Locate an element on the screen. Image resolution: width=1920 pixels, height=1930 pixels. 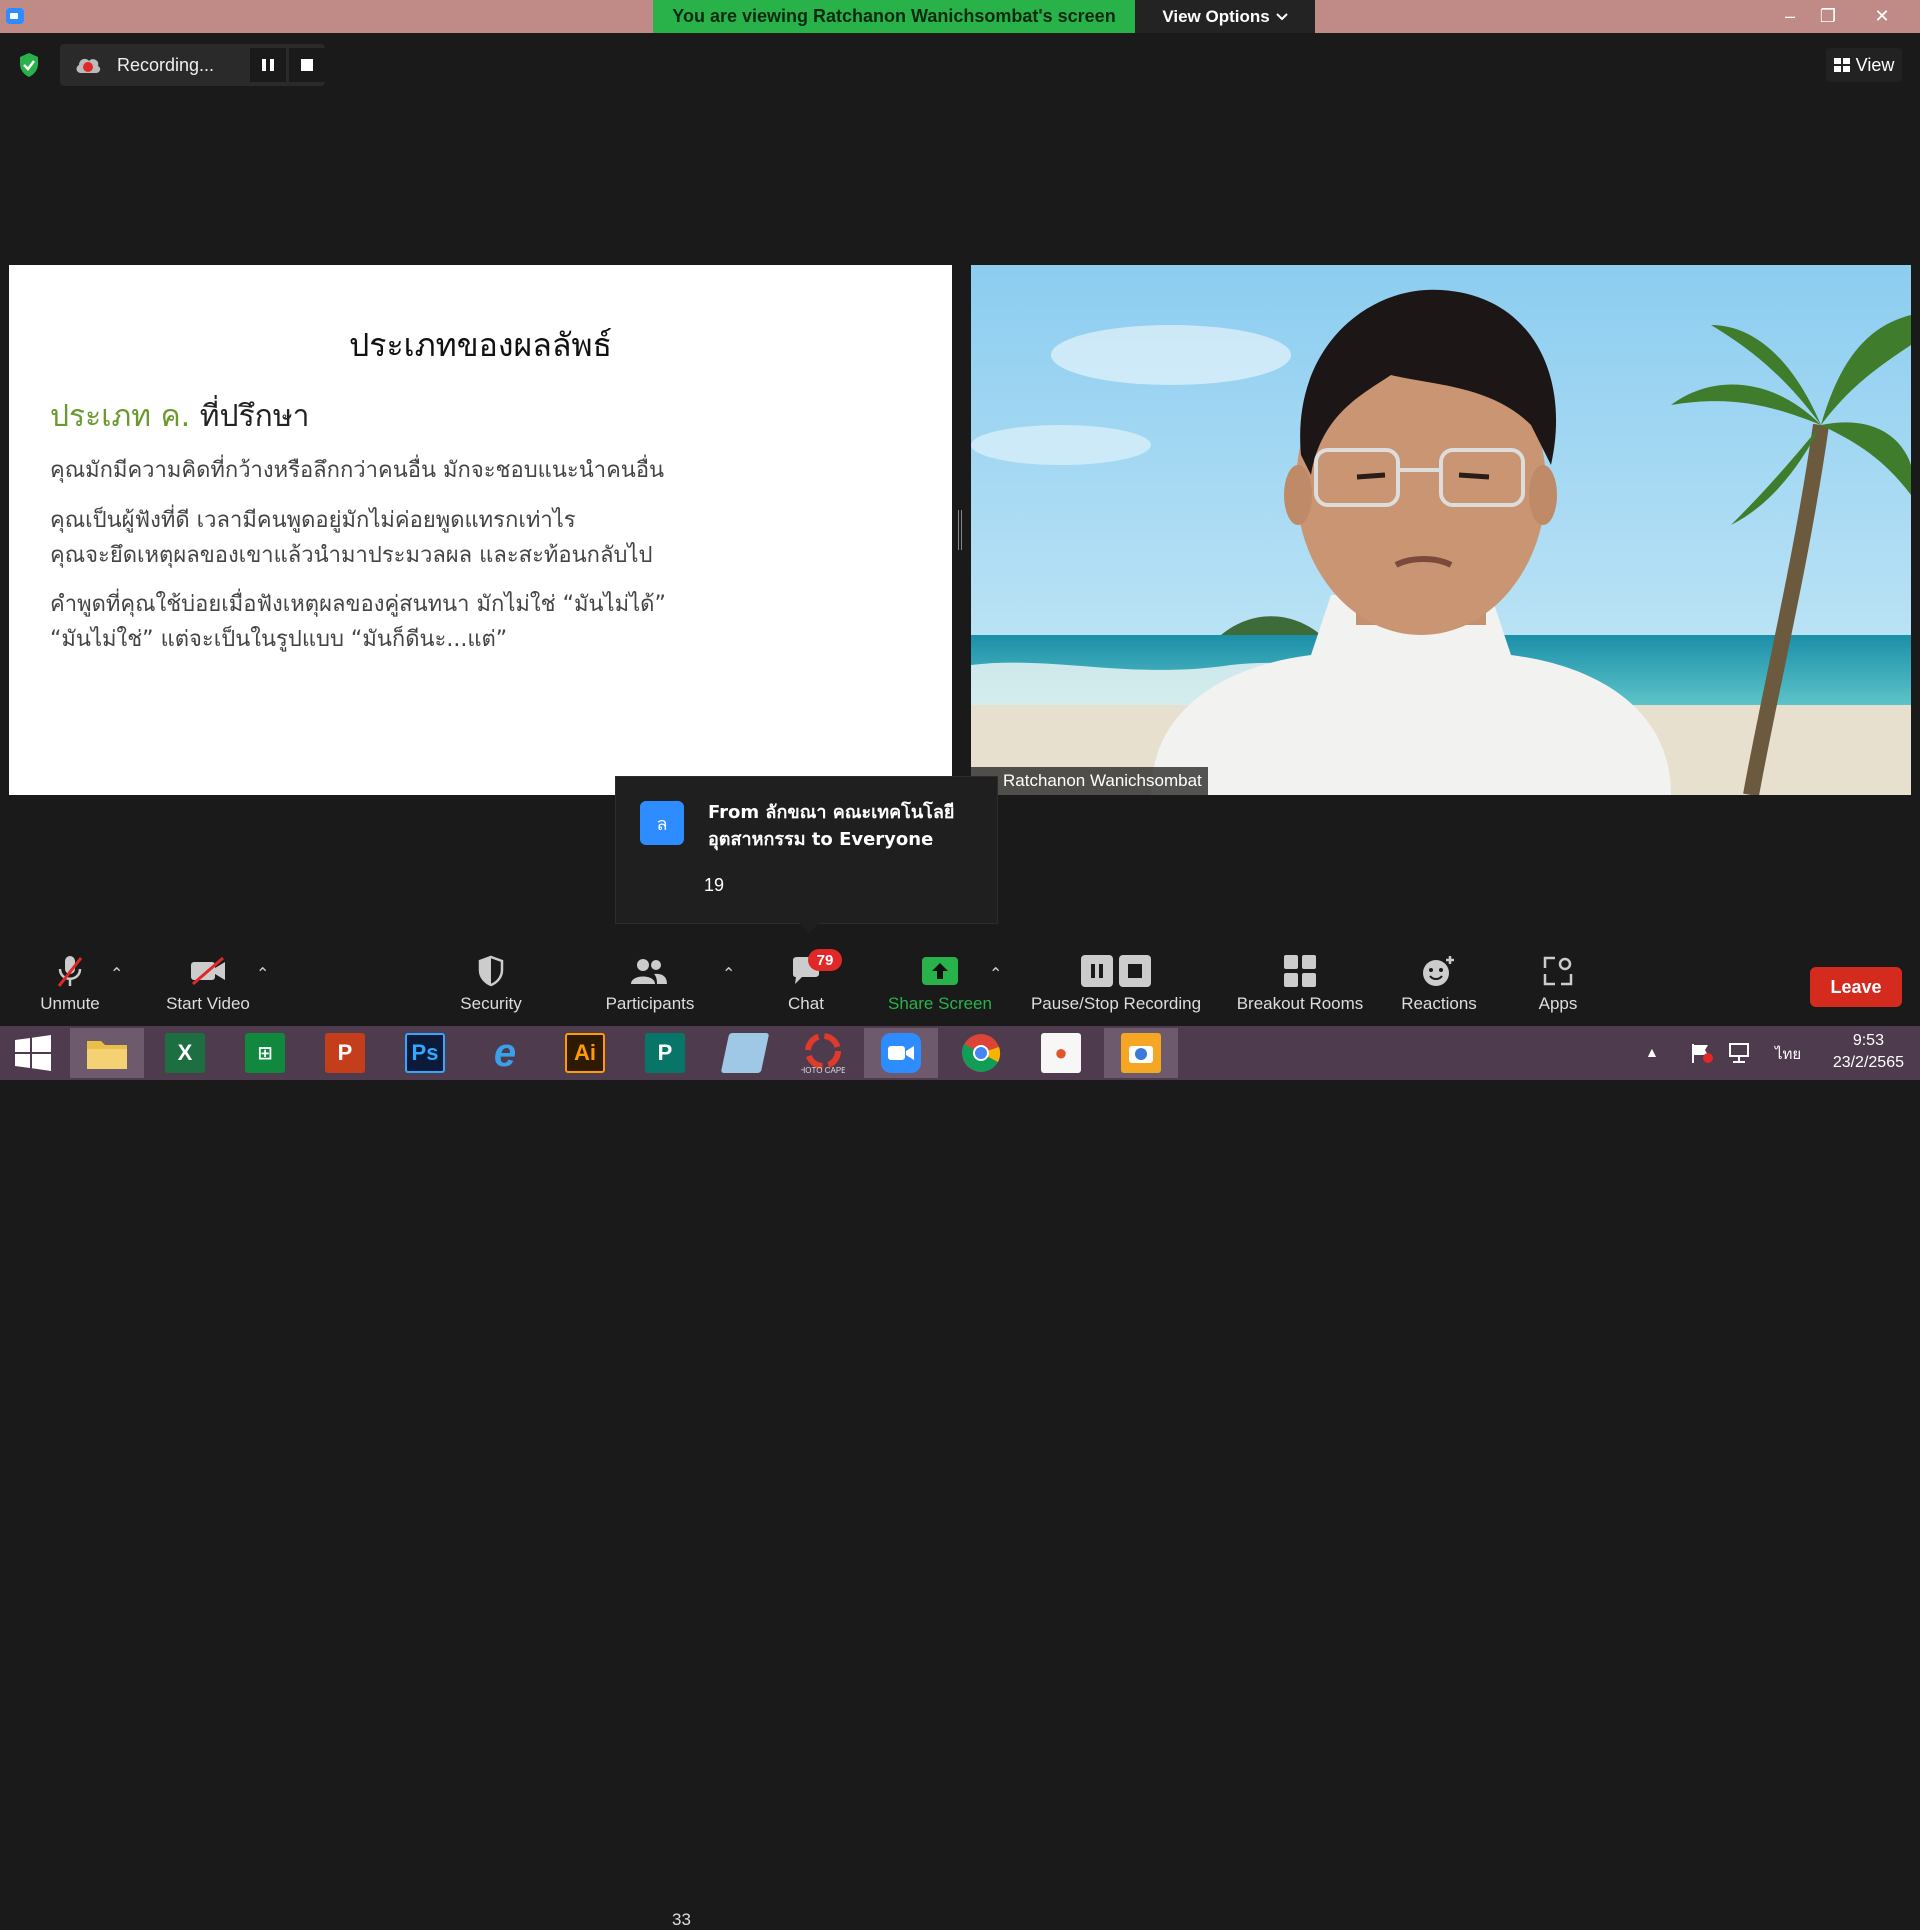
start-video-button: Start Video is located at coordinates (208, 987).